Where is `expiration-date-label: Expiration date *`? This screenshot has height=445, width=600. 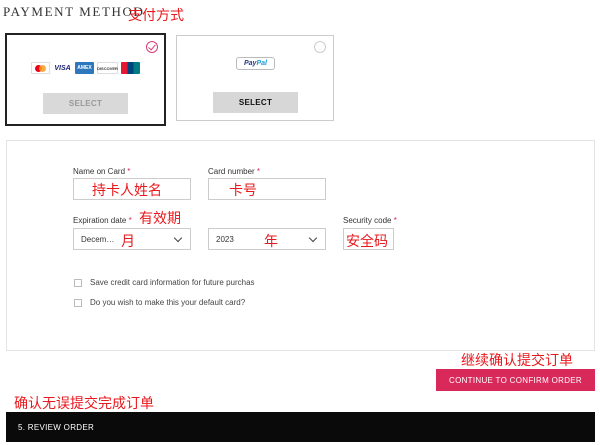 expiration-date-label: Expiration date * is located at coordinates (102, 220).